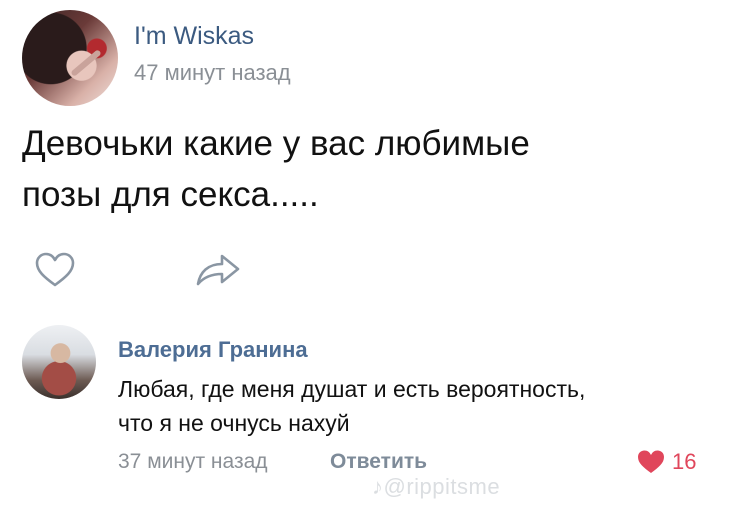 This screenshot has height=516, width=736. What do you see at coordinates (59, 362) in the screenshot?
I see `commenter-avatar` at bounding box center [59, 362].